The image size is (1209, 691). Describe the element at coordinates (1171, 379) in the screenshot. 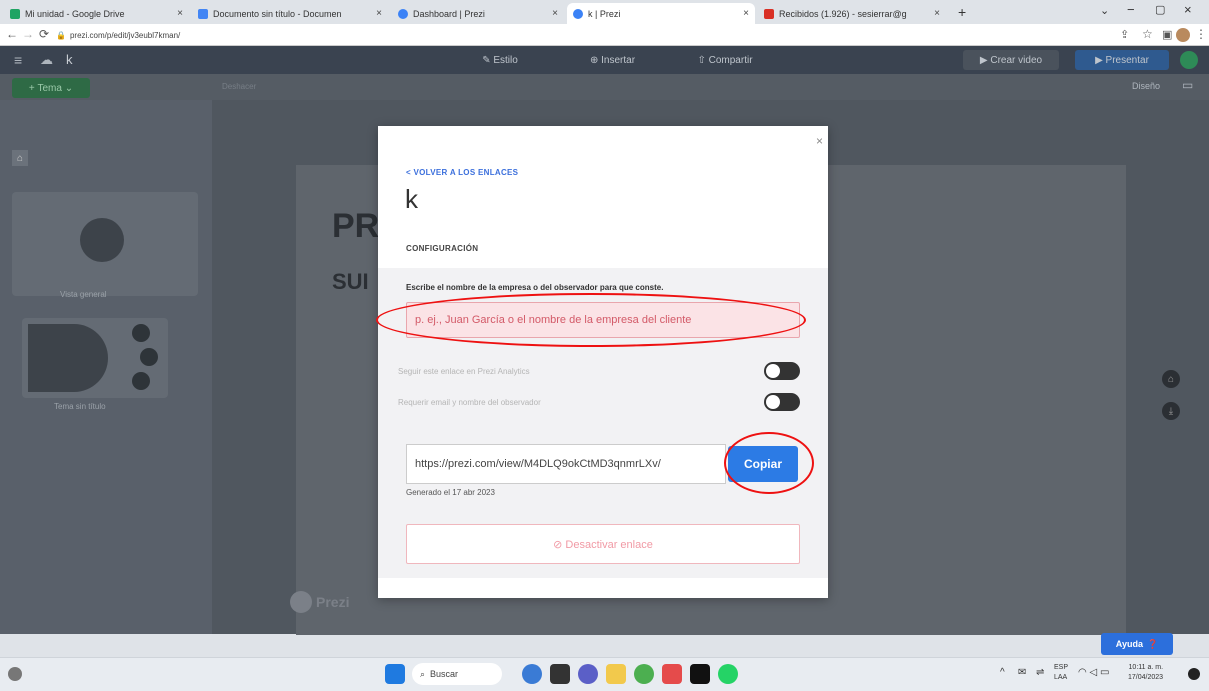

I see `home-nav-icon: ⌂` at that location.